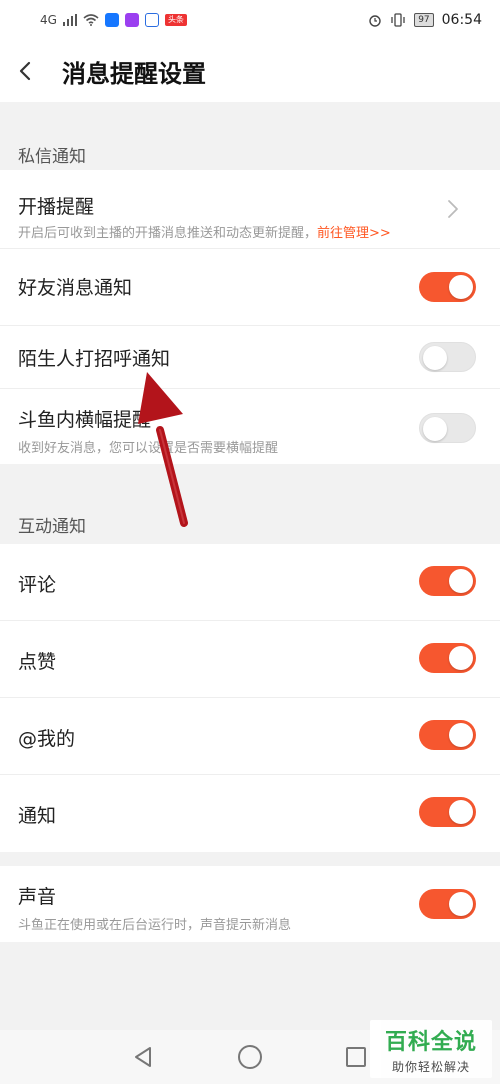 The image size is (500, 1084). What do you see at coordinates (430, 1042) in the screenshot?
I see `watermark-main: 百科全说` at bounding box center [430, 1042].